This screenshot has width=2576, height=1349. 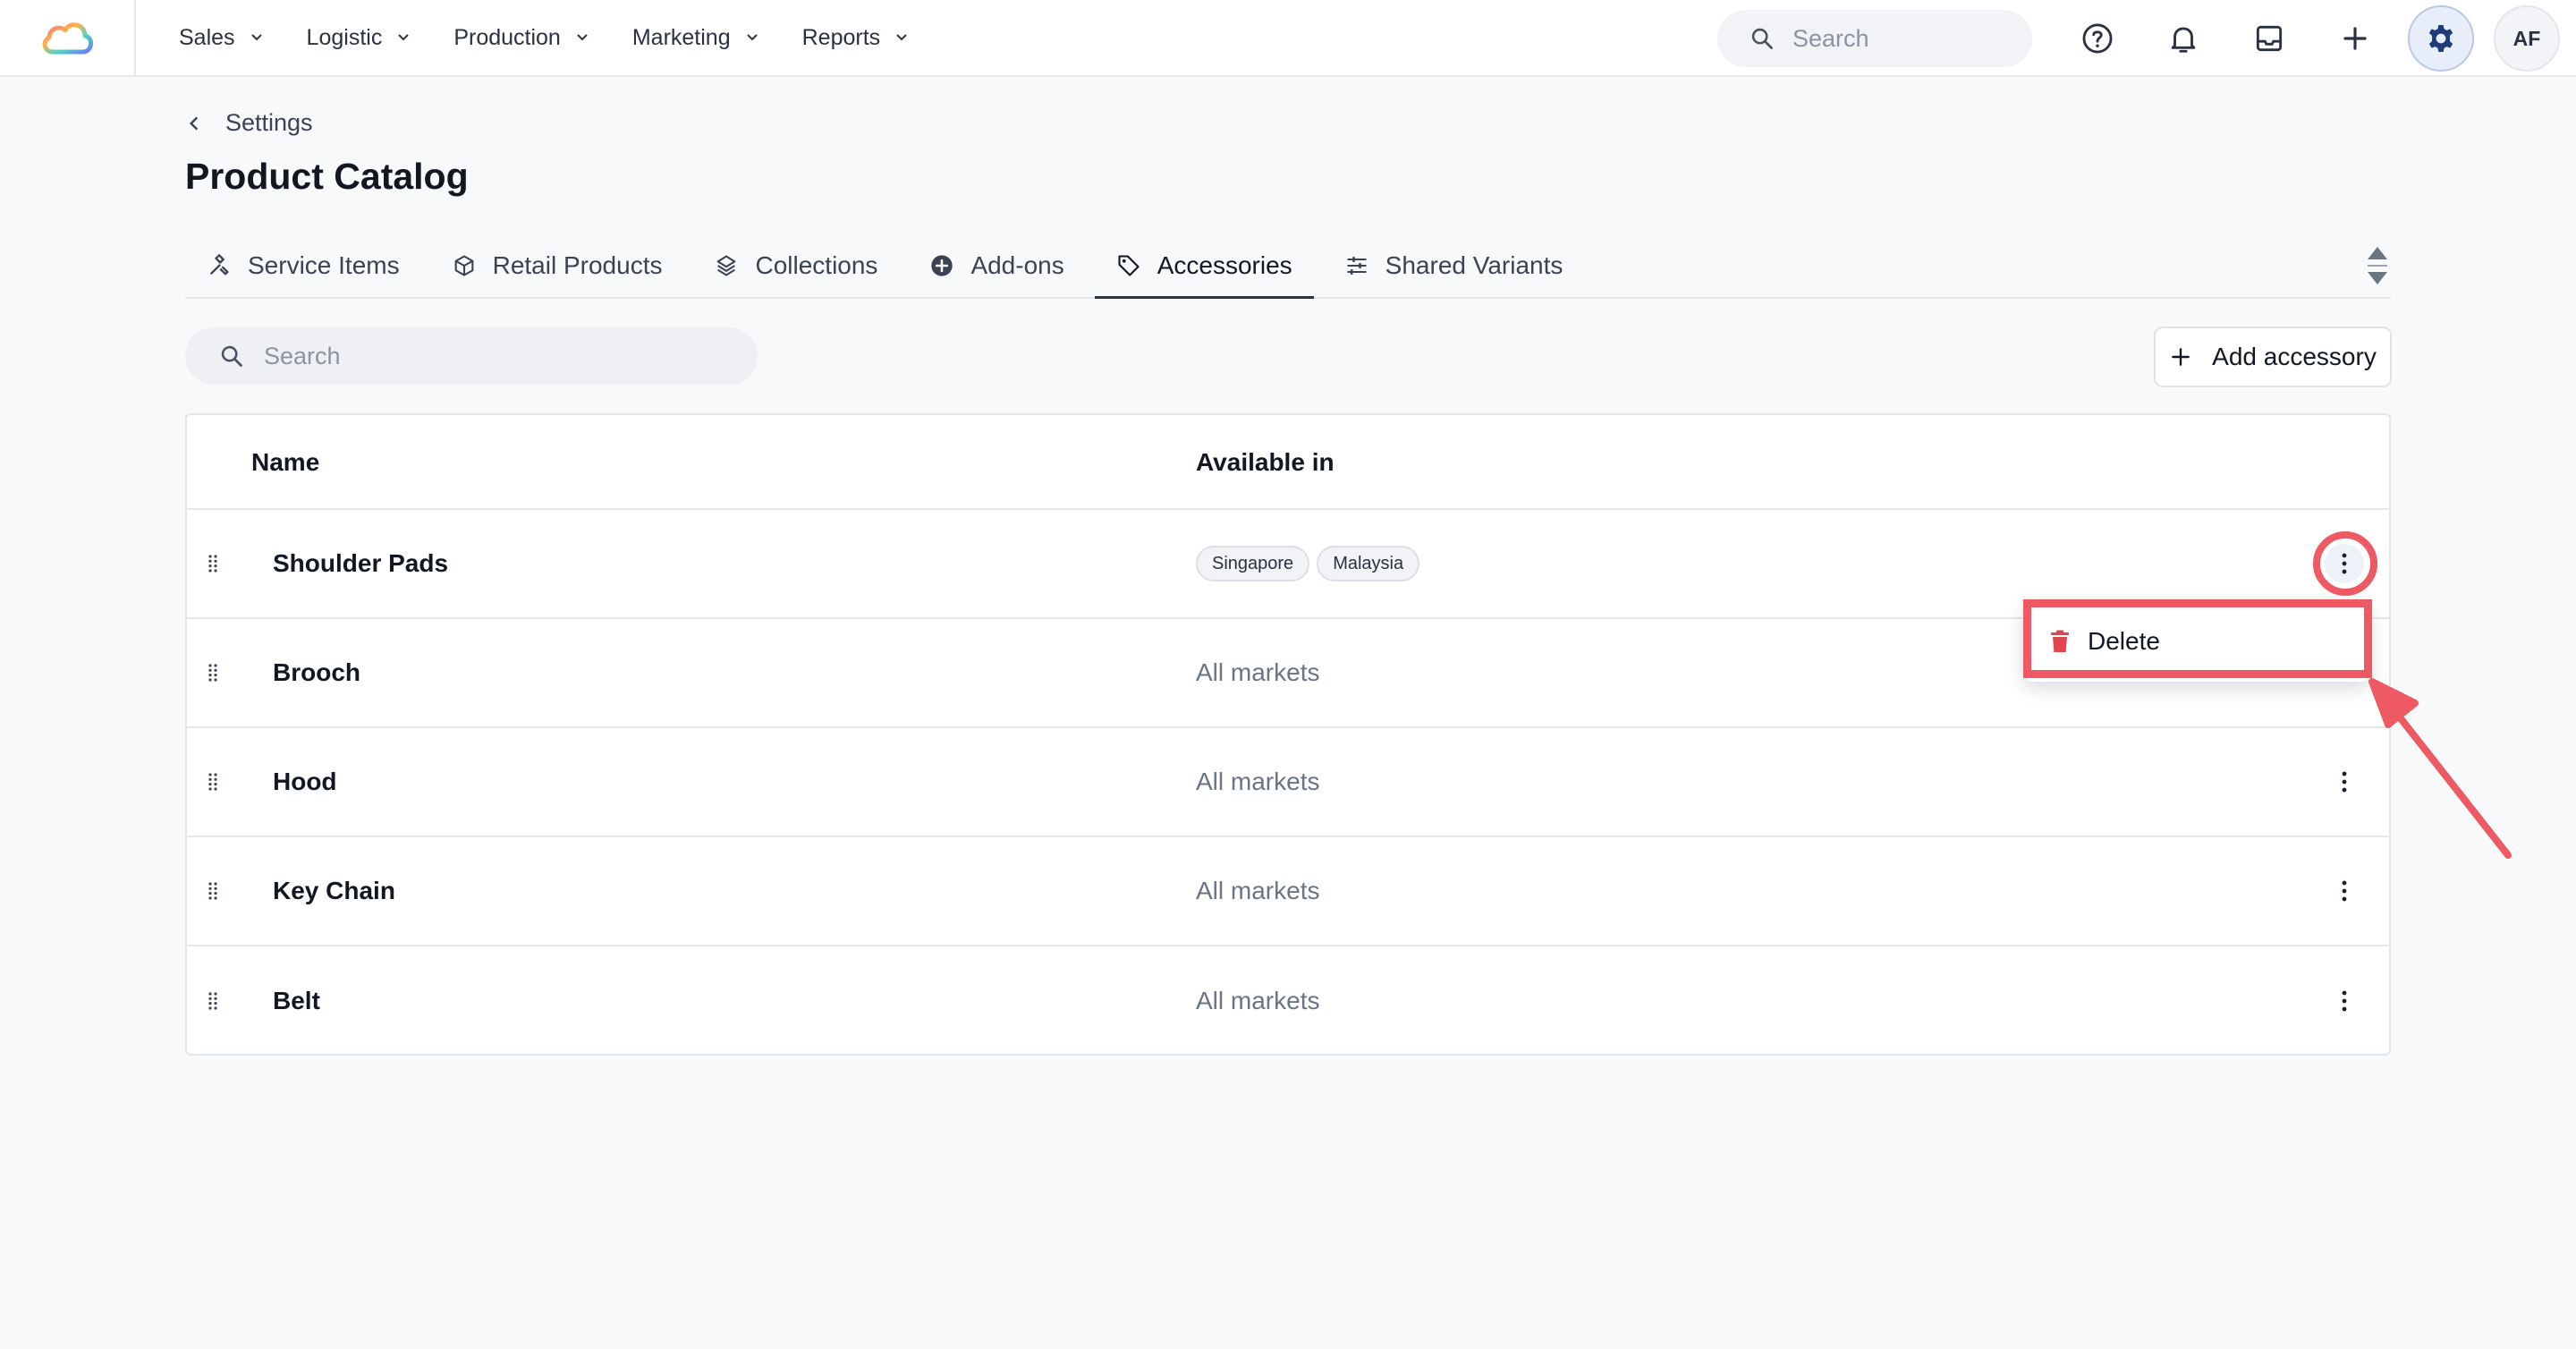 I want to click on table-row: Hood All markets, so click(x=1288, y=782).